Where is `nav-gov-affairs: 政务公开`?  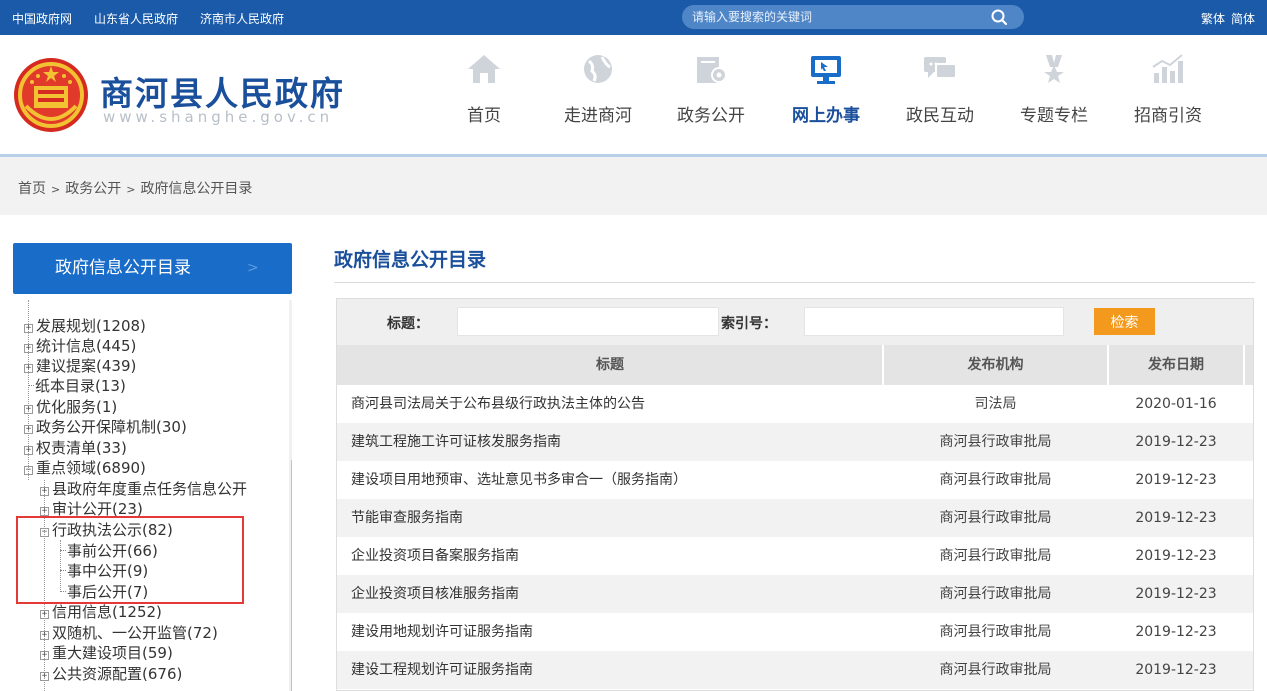
nav-gov-affairs: 政务公开 is located at coordinates (711, 98).